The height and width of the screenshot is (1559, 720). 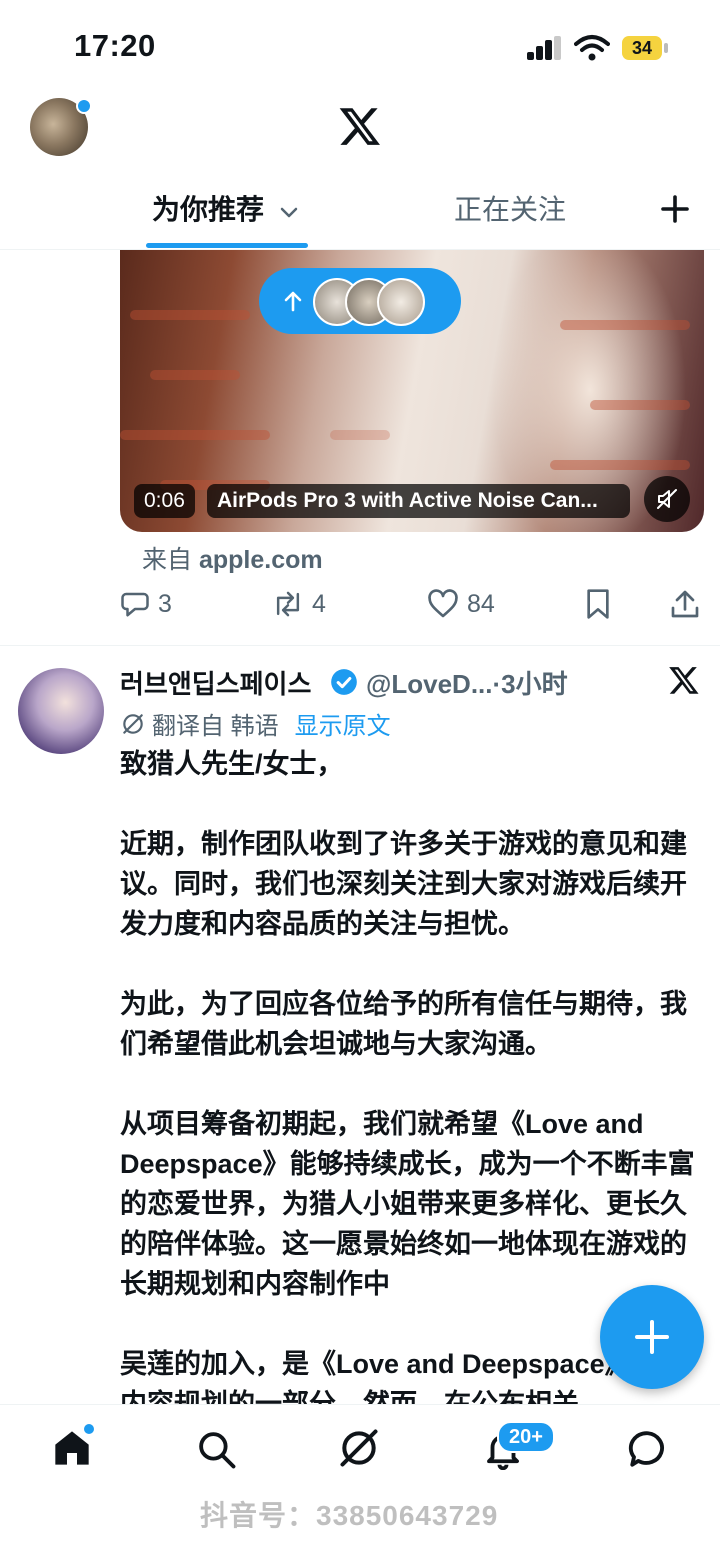 I want to click on translation-notice: 翻译自 韩语 显示原文, so click(x=255, y=723).